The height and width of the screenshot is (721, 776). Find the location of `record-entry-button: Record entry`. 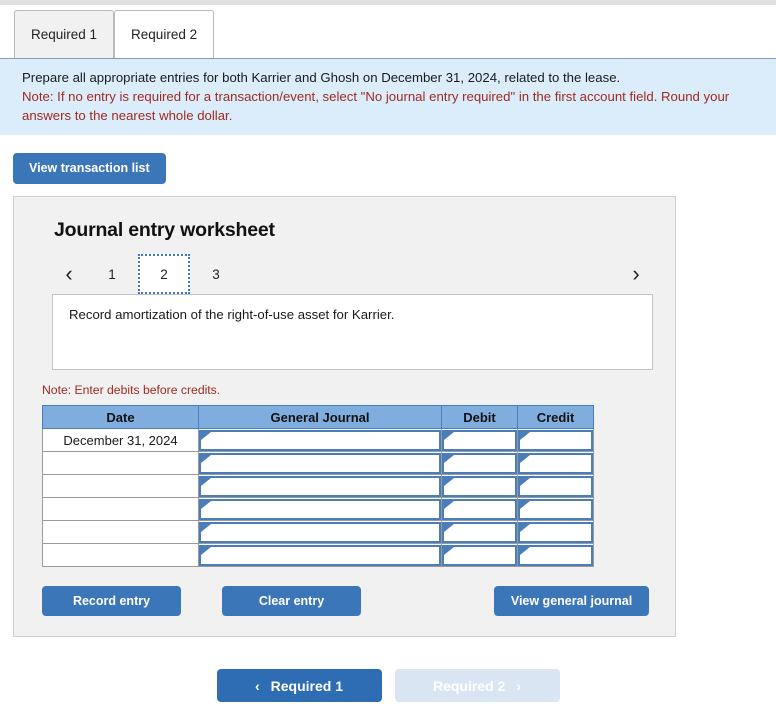

record-entry-button: Record entry is located at coordinates (111, 601).